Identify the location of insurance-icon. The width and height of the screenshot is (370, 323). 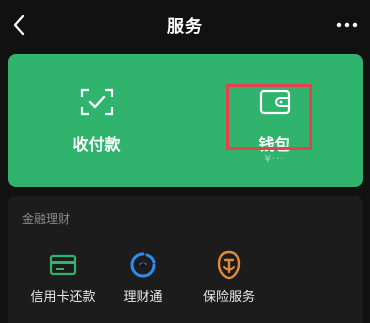
(229, 265).